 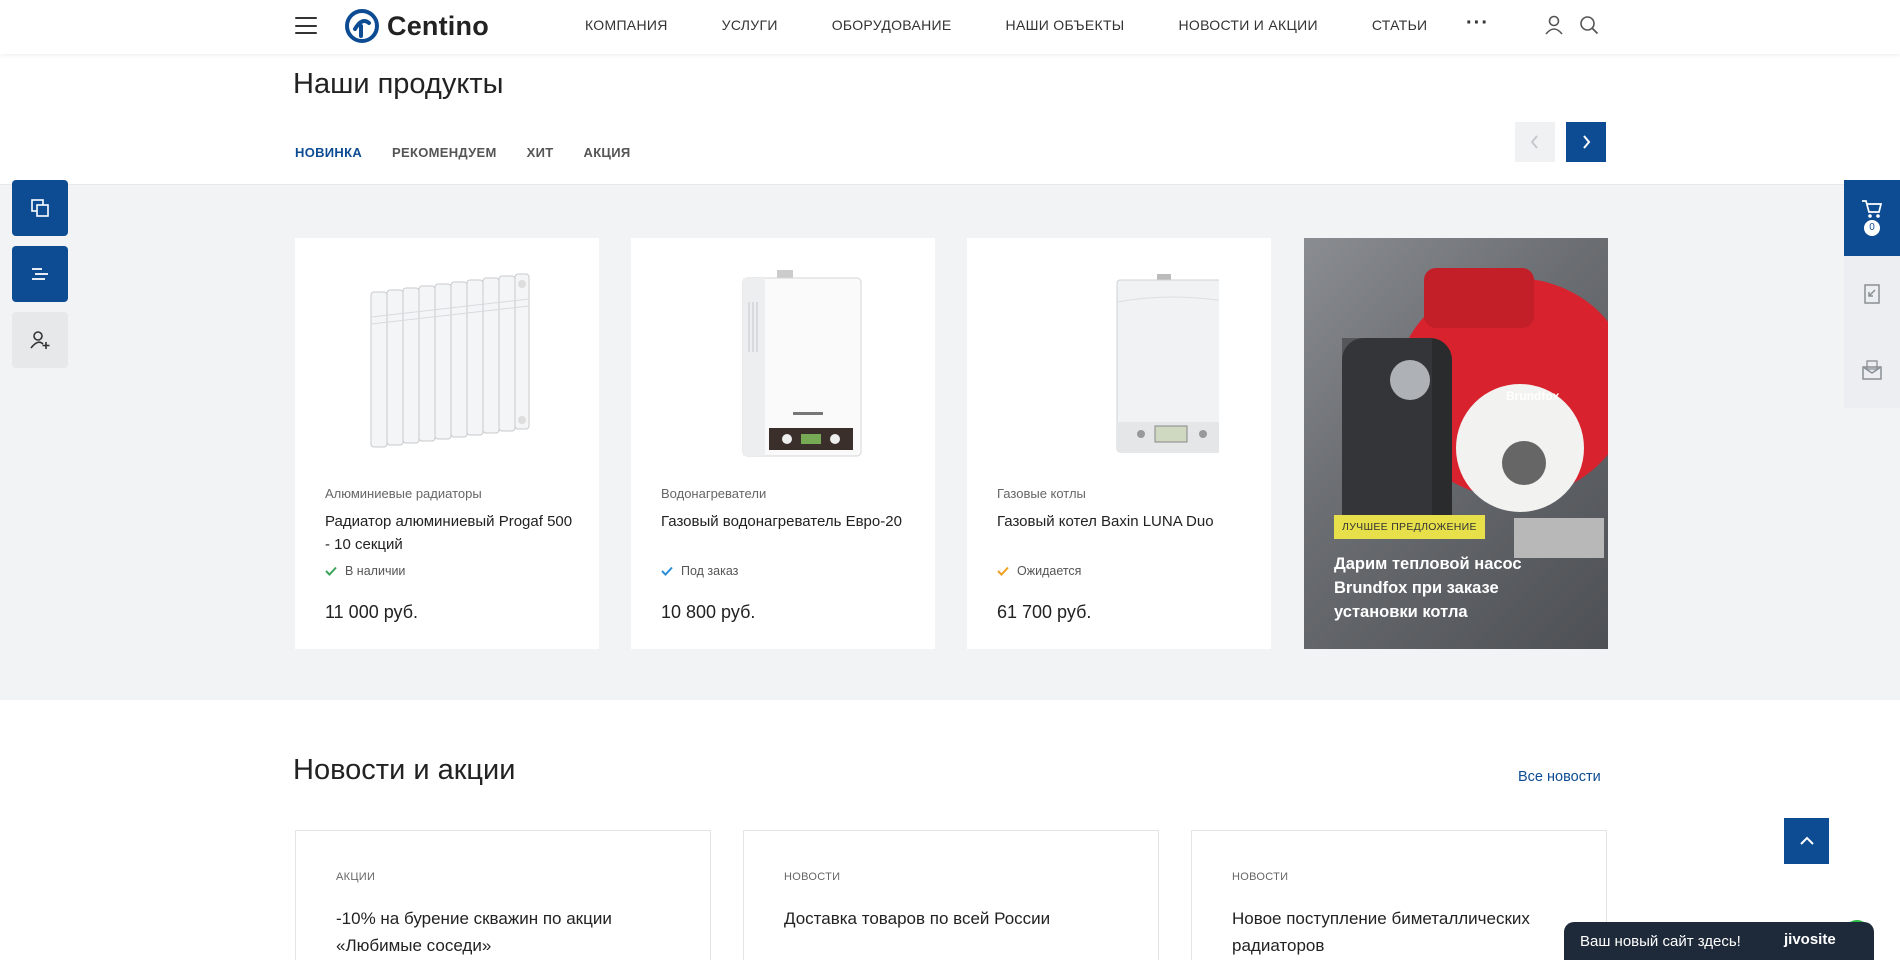 What do you see at coordinates (1122, 521) in the screenshot?
I see `product-name: Газовый котел Baxin LUNA Duo` at bounding box center [1122, 521].